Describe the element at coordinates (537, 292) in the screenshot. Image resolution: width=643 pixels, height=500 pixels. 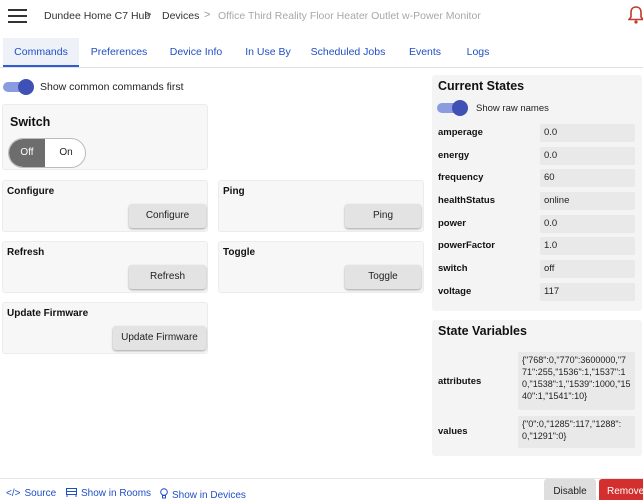
I see `state-row: voltage 117` at that location.